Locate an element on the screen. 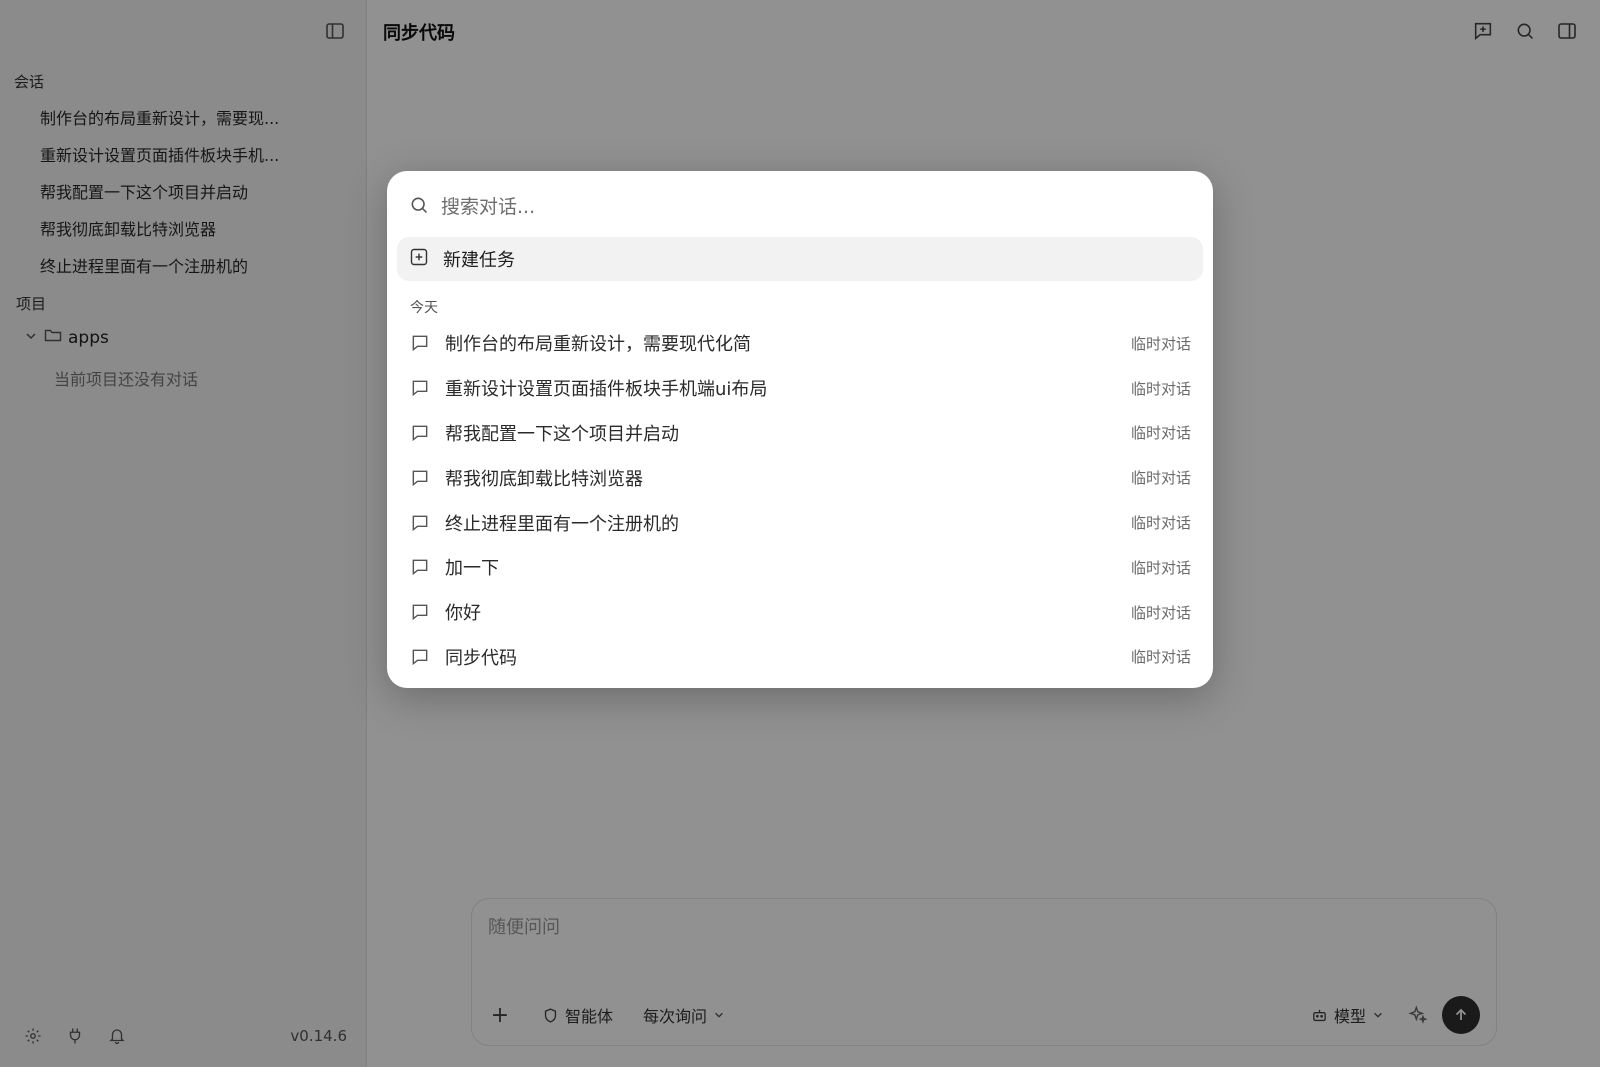  new-task-icon is located at coordinates (419, 259).